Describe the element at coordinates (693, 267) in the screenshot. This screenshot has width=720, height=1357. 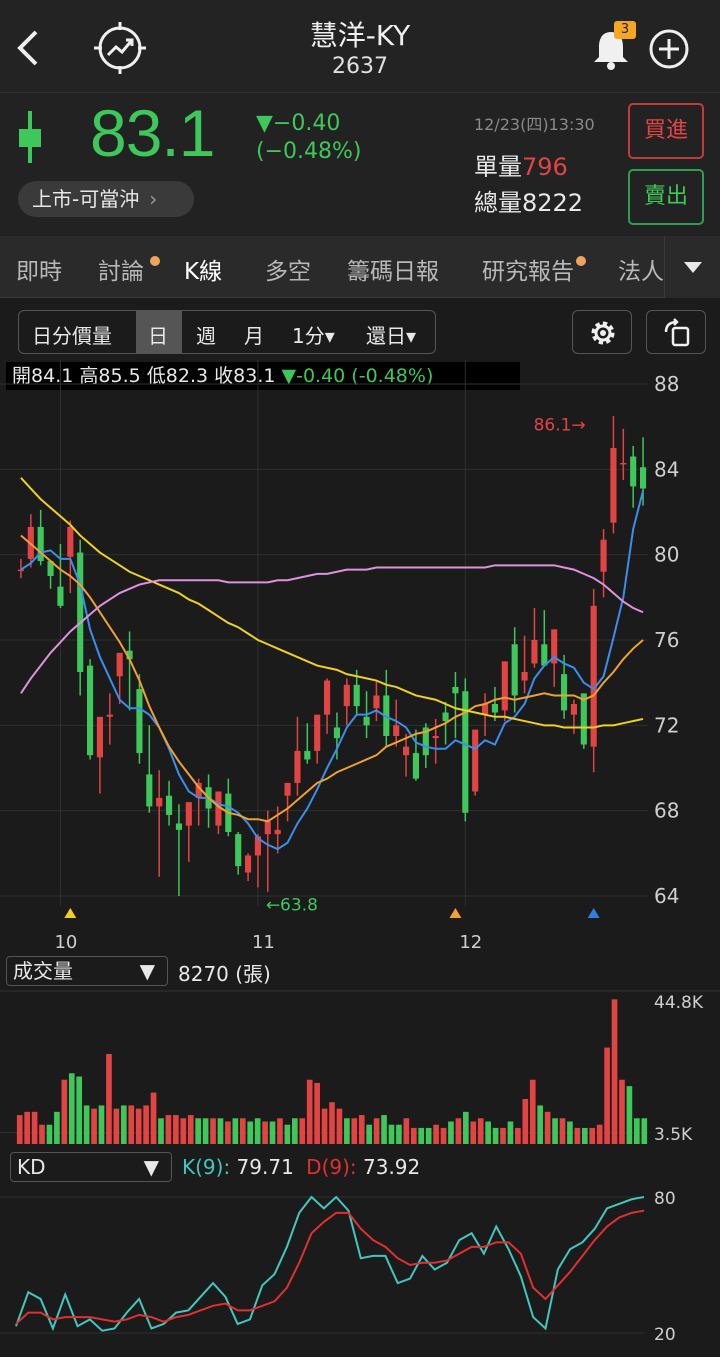
I see `chevron-down-icon` at that location.